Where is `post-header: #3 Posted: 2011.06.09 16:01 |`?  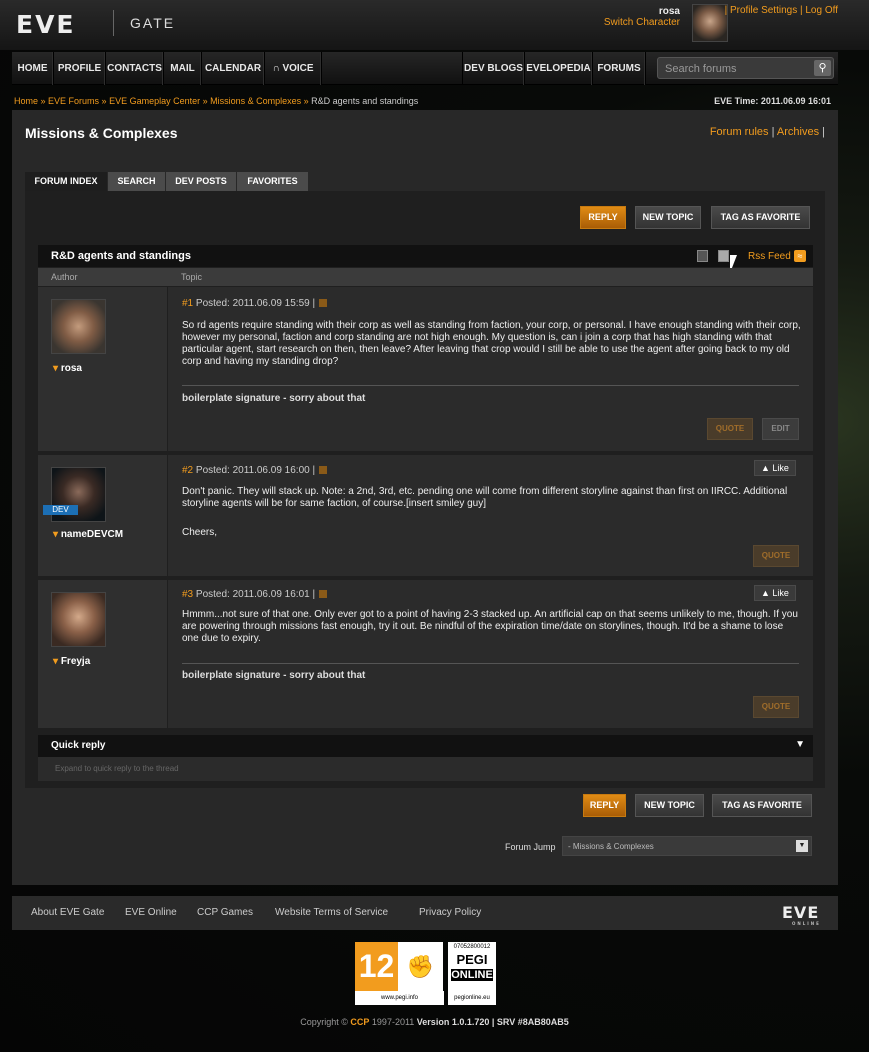 post-header: #3 Posted: 2011.06.09 16:01 | is located at coordinates (255, 594).